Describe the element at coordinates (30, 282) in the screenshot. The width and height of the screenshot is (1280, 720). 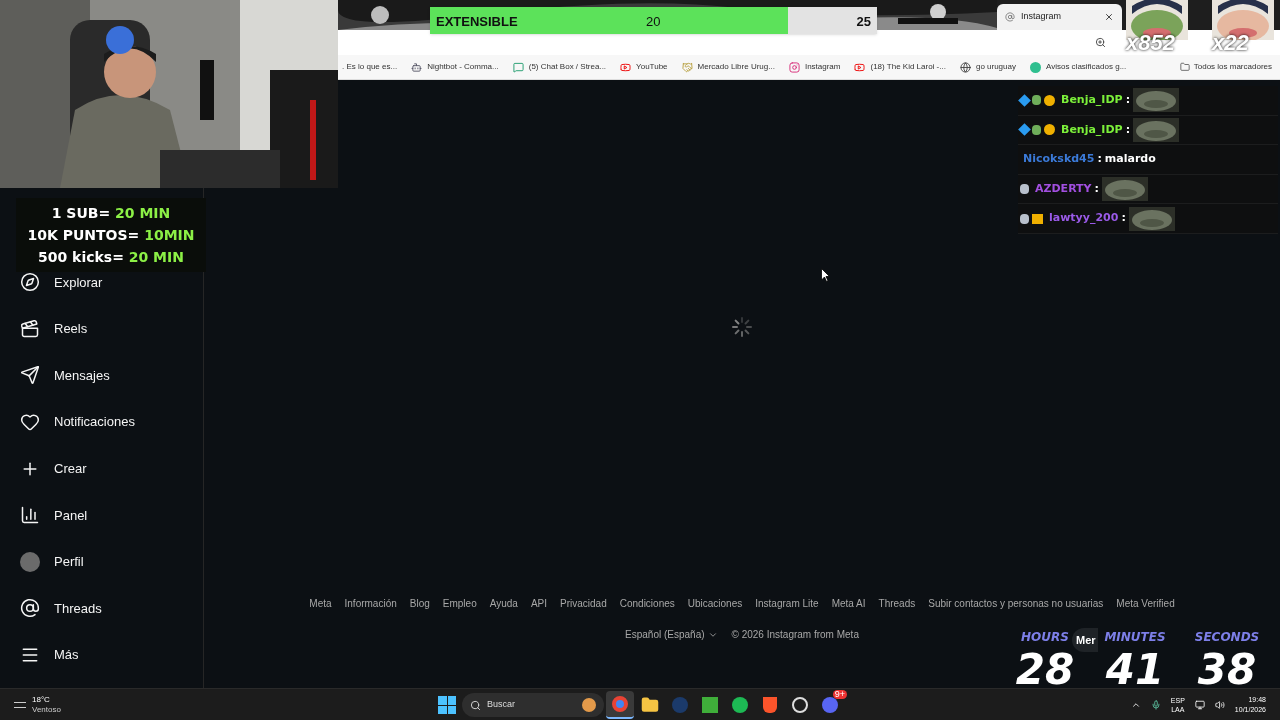
I see `compass-icon` at that location.